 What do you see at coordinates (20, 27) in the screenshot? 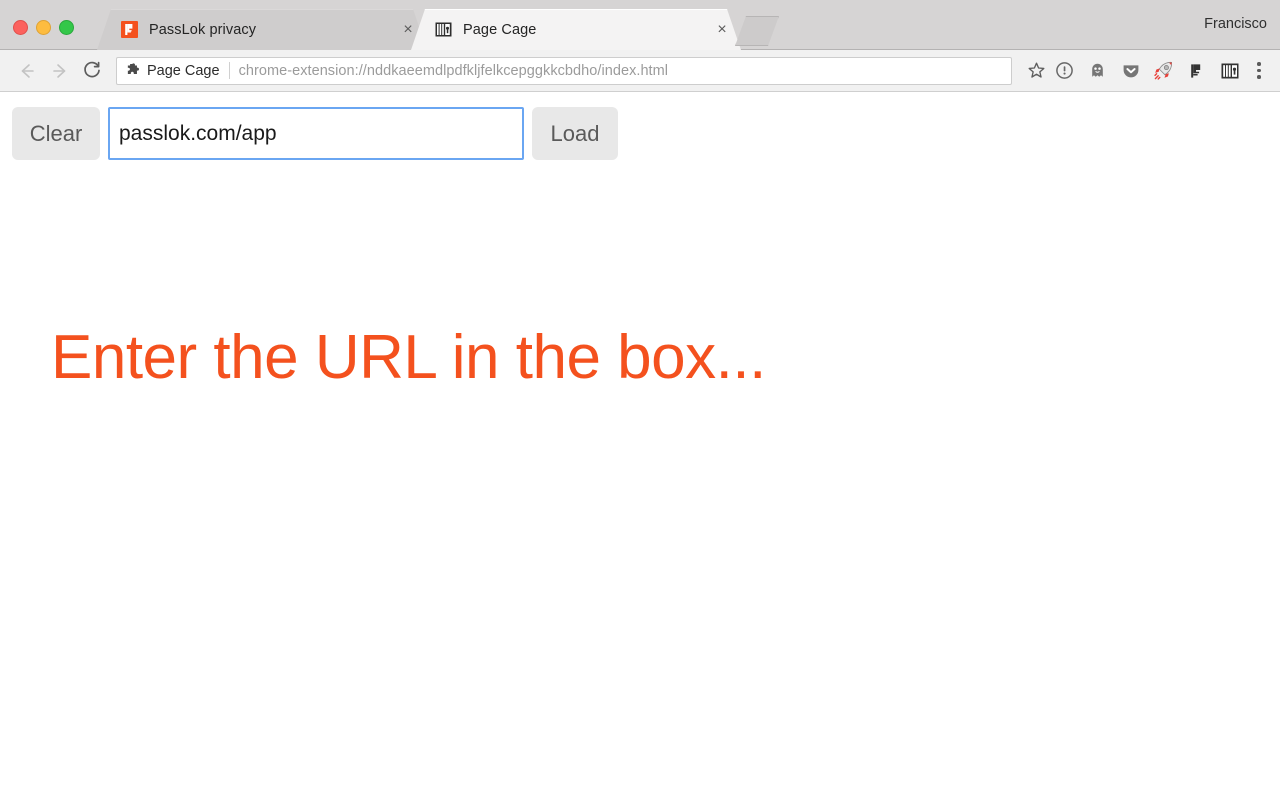
I see `close-window-button` at bounding box center [20, 27].